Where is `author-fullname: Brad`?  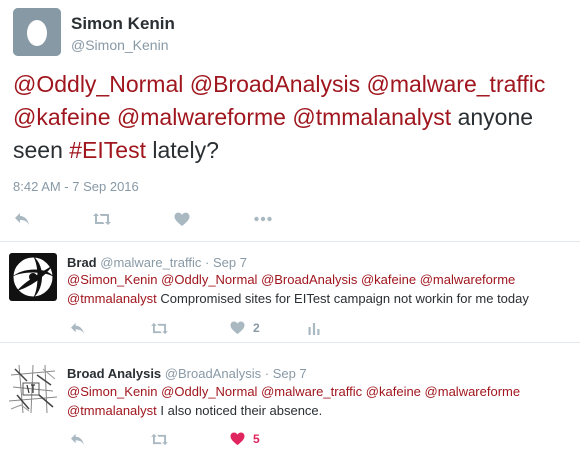 author-fullname: Brad is located at coordinates (82, 262).